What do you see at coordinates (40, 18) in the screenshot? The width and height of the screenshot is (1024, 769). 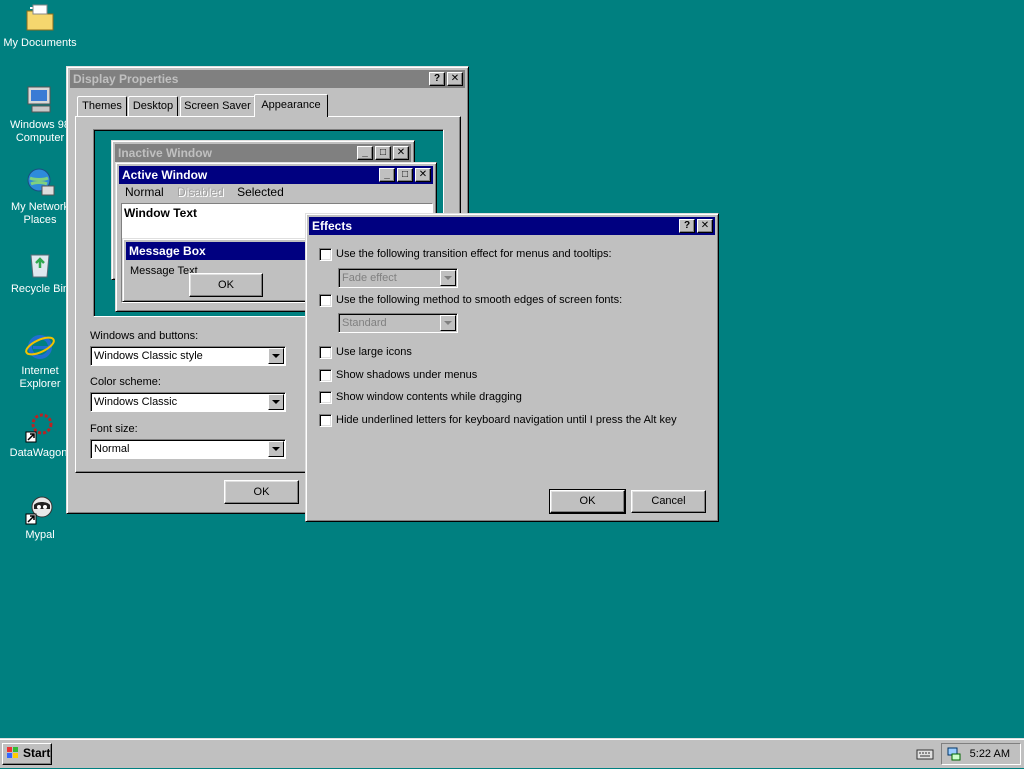 I see `folder-icon` at bounding box center [40, 18].